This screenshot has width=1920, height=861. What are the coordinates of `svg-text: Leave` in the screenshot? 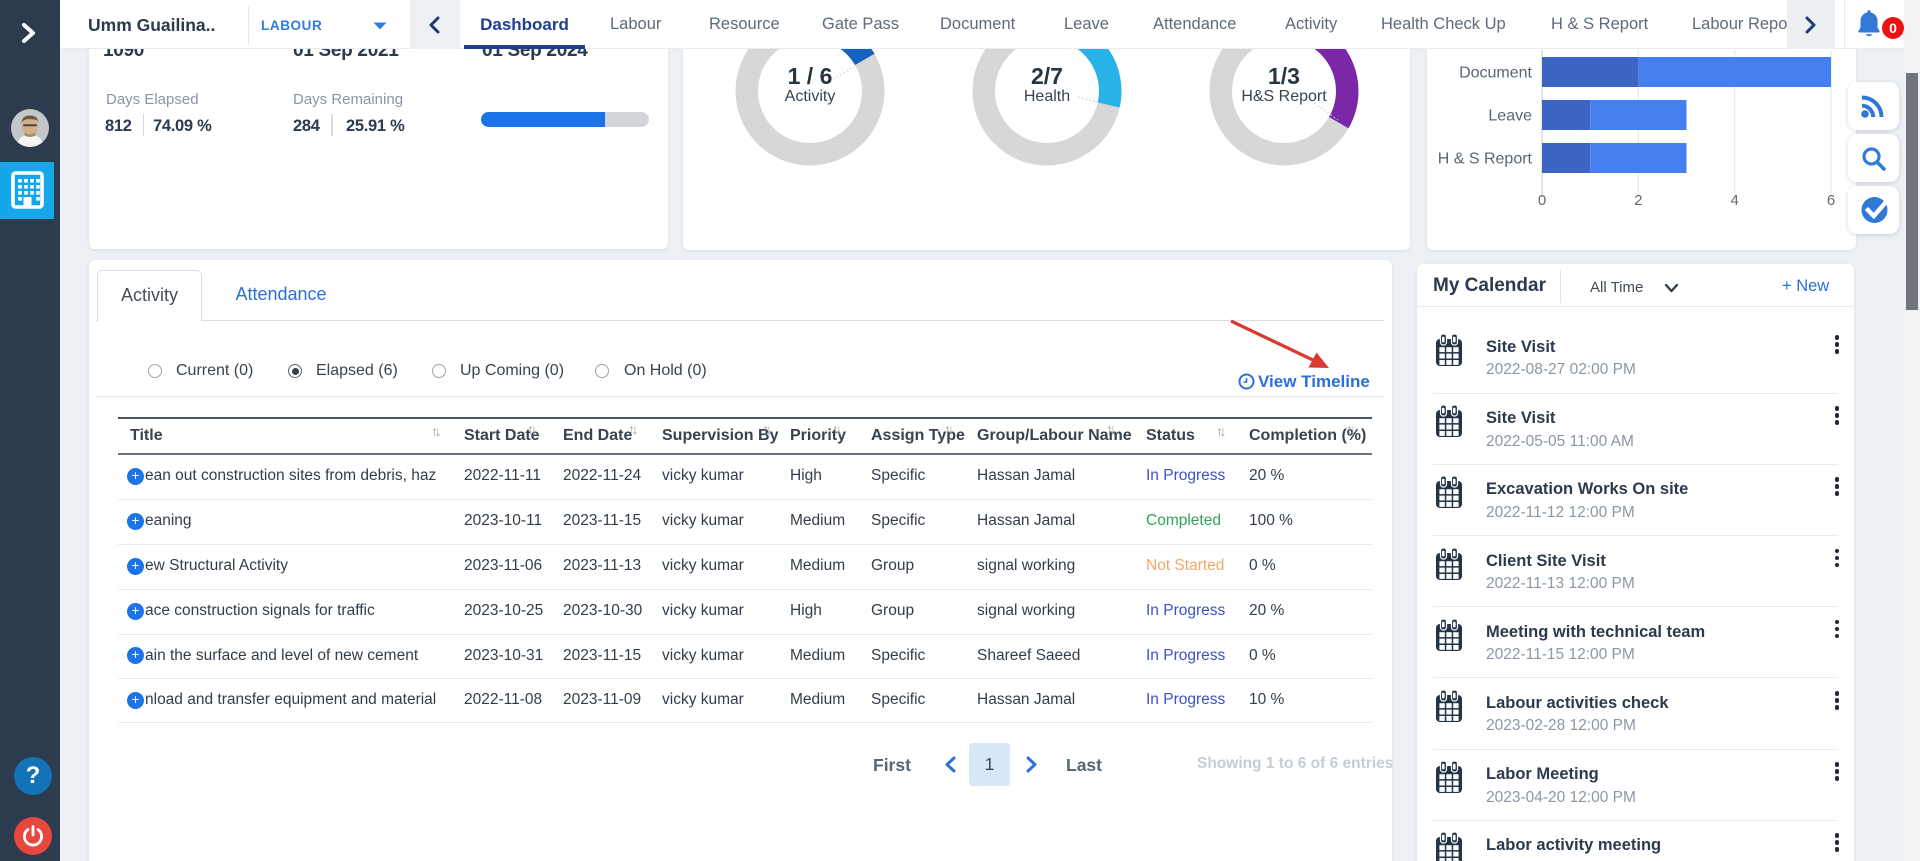 It's located at (1510, 116).